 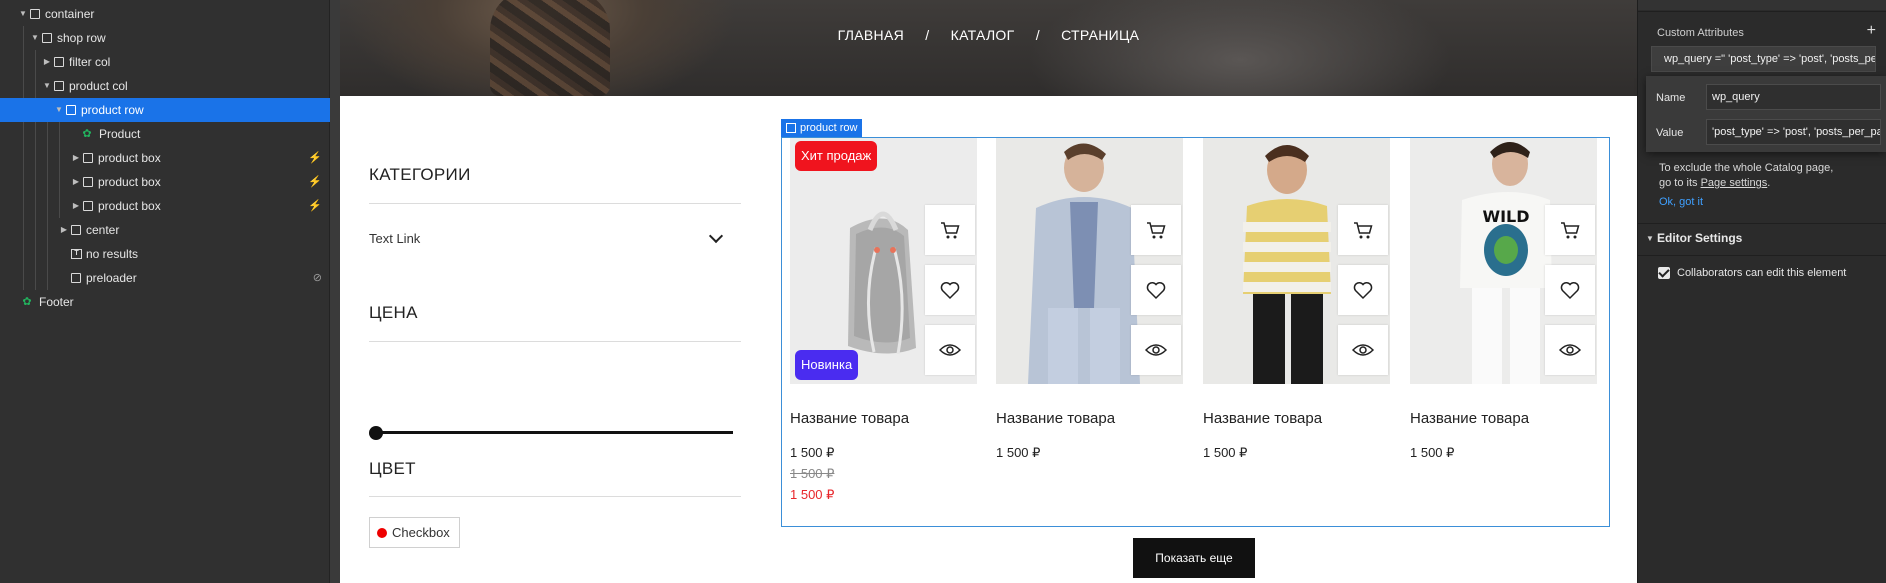 I want to click on text-block-icon: T, so click(x=76, y=254).